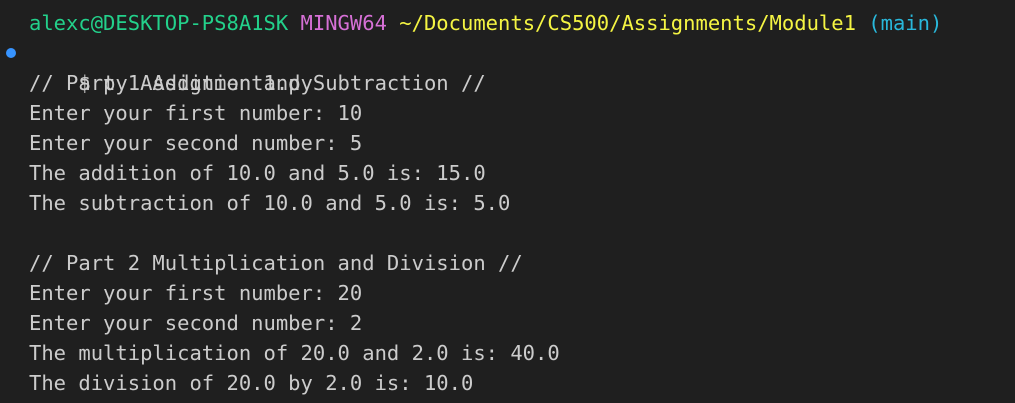  I want to click on working-directory: ~/Documents/CS500/Assignments/Module1, so click(627, 23).